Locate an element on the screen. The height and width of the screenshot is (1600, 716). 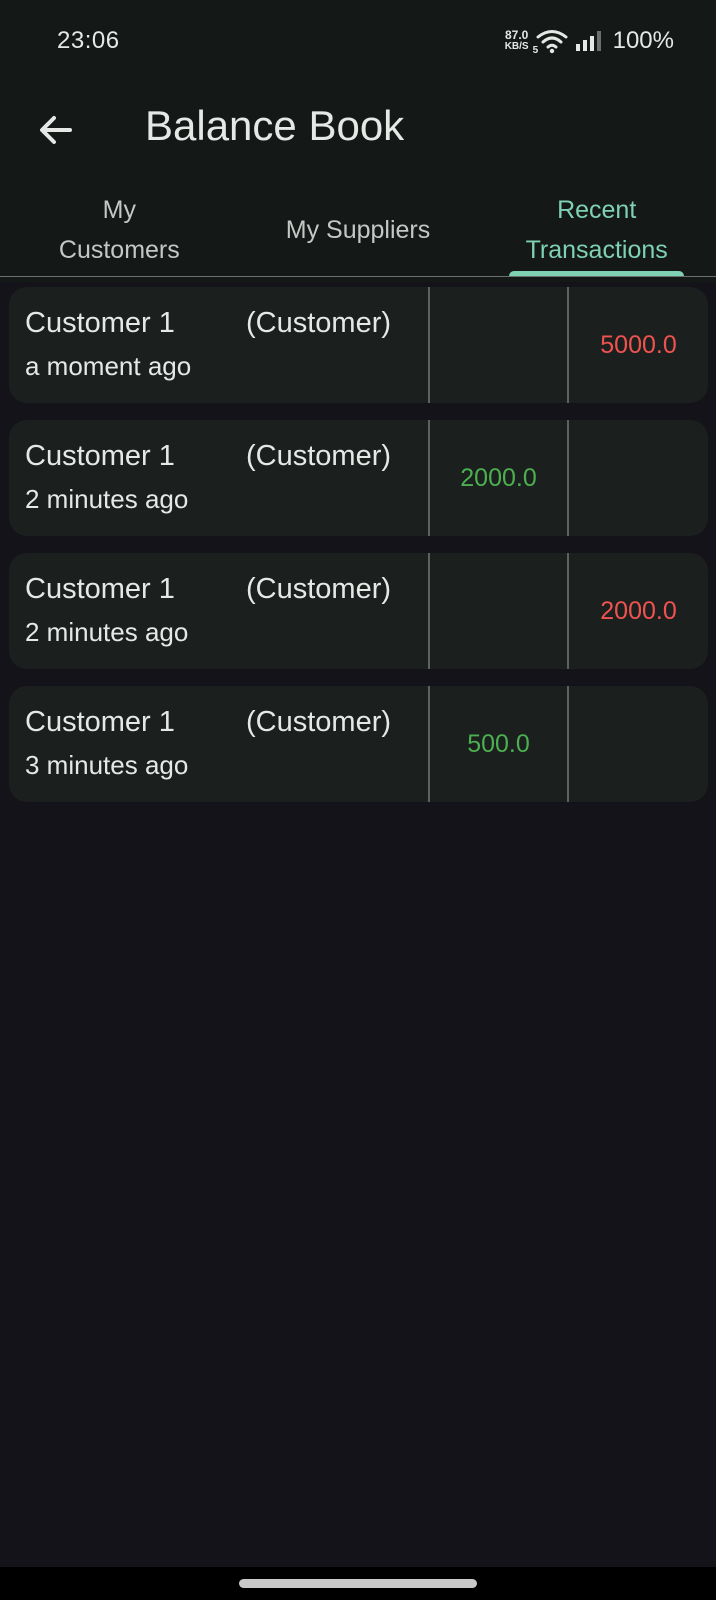
tab-label: My Suppliers is located at coordinates (358, 230).